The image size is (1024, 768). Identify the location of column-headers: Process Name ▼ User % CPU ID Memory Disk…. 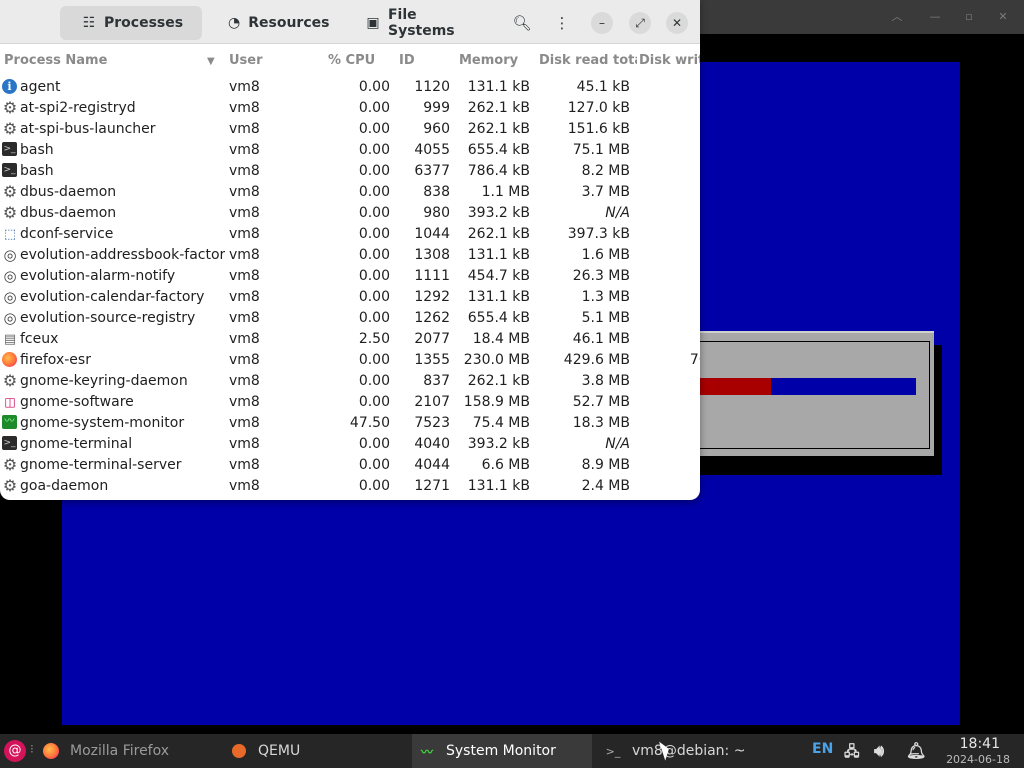
(350, 61).